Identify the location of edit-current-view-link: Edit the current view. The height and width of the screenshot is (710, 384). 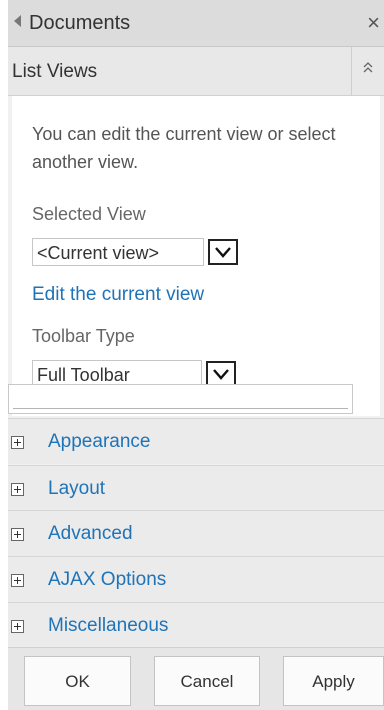
(118, 295).